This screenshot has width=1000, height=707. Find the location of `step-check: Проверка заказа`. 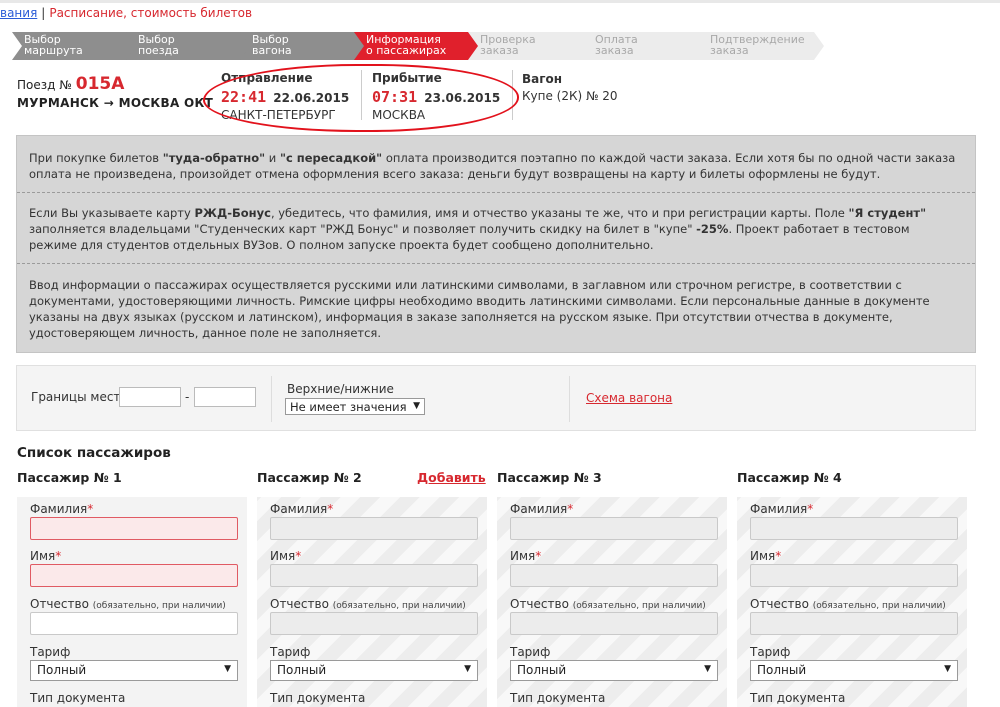

step-check: Проверка заказа is located at coordinates (531, 46).